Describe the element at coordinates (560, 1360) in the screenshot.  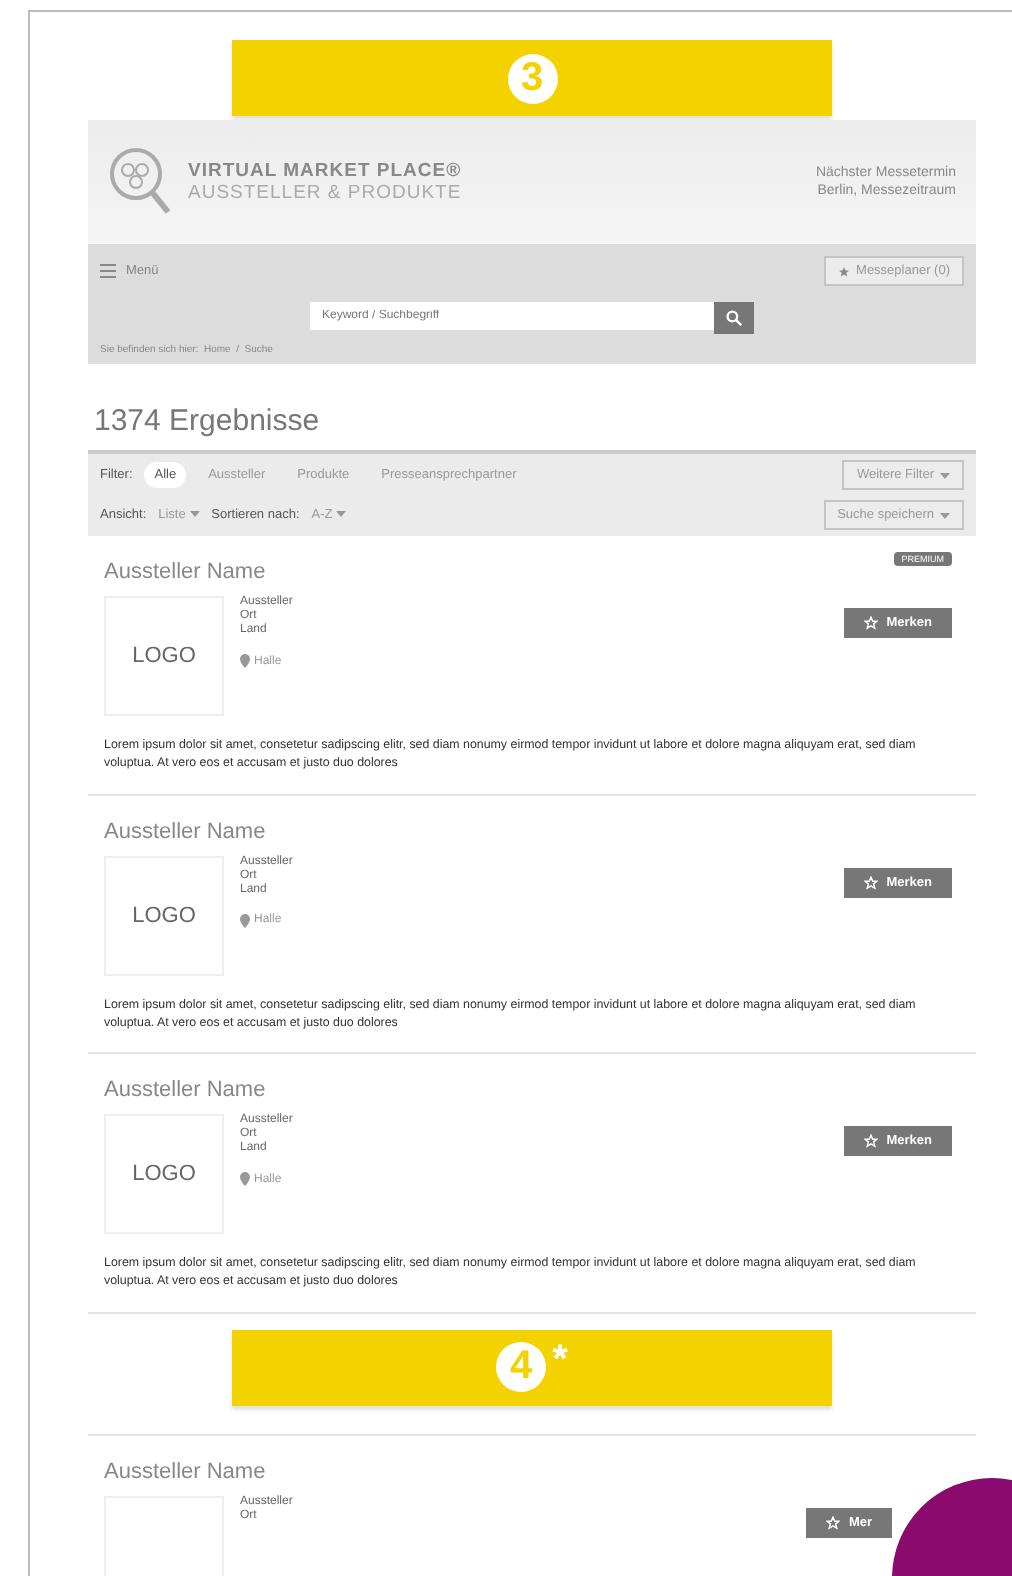
I see `asterisk-note: *` at that location.